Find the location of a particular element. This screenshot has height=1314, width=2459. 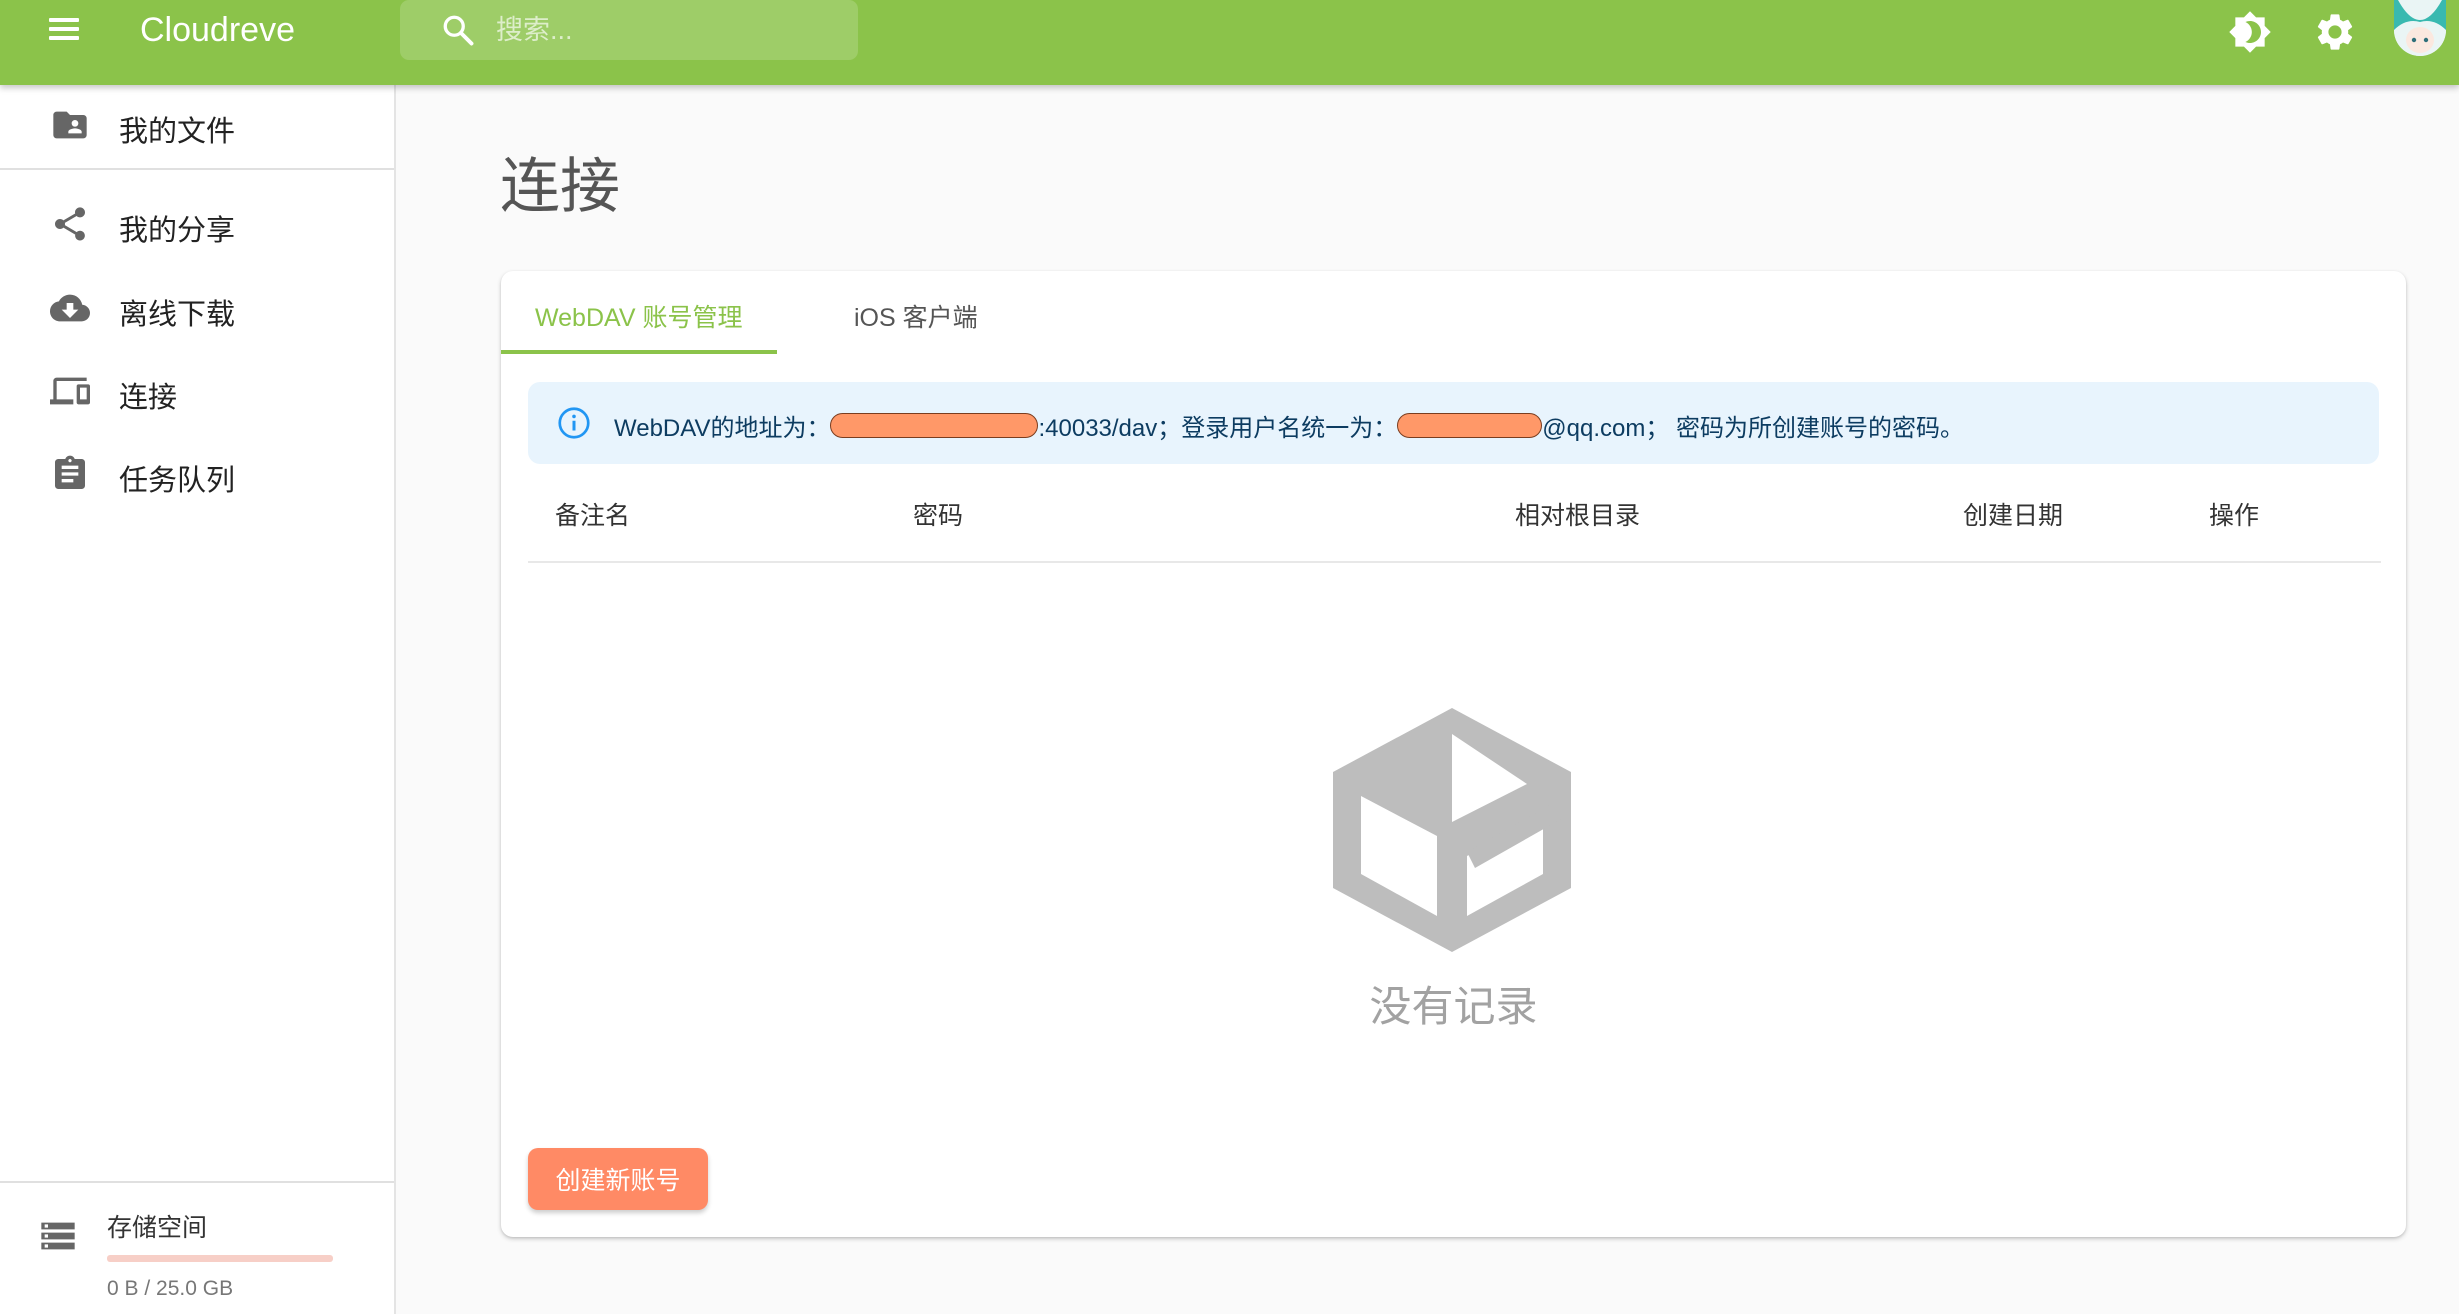

table-header-divider is located at coordinates (1454, 562).